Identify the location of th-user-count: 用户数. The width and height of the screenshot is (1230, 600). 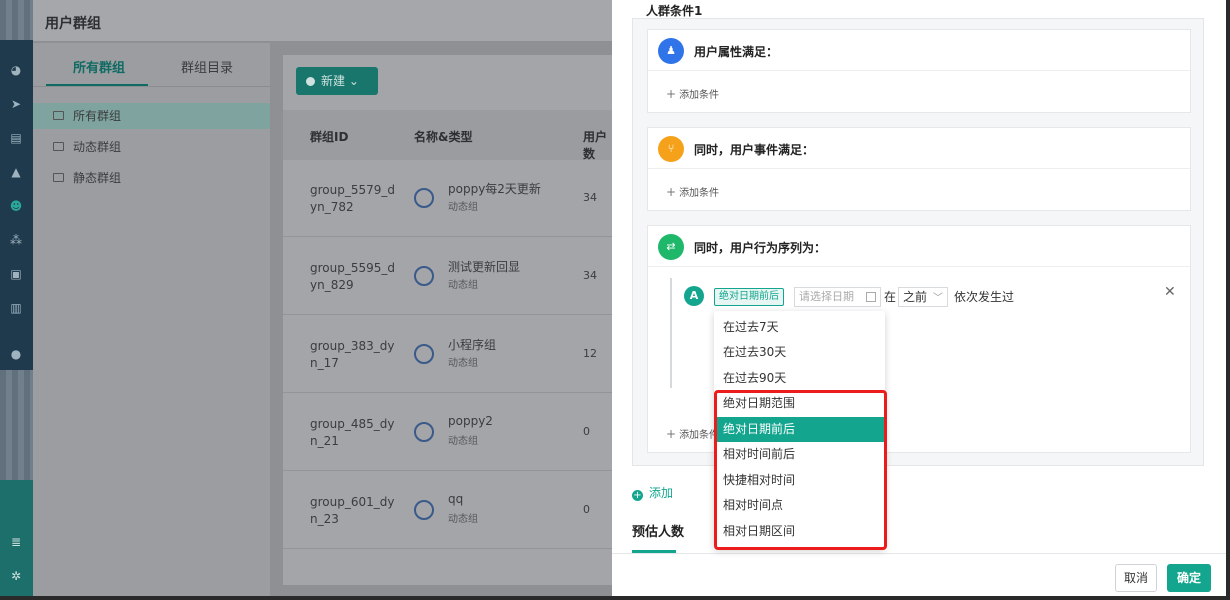
(595, 145).